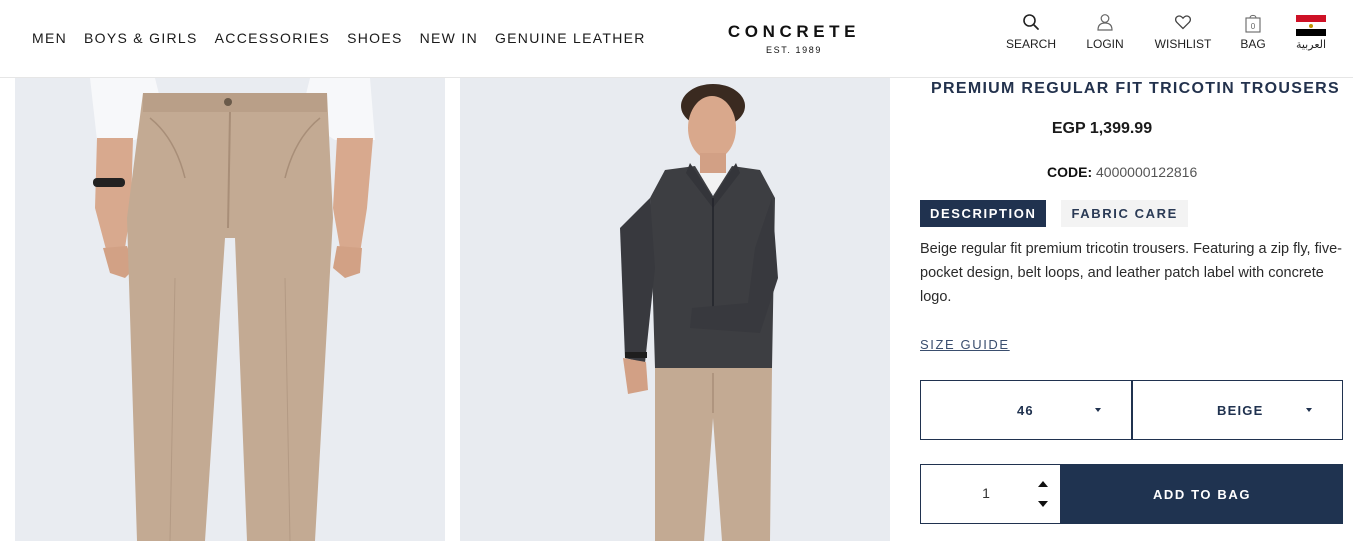  What do you see at coordinates (1031, 22) in the screenshot?
I see `search-icon` at bounding box center [1031, 22].